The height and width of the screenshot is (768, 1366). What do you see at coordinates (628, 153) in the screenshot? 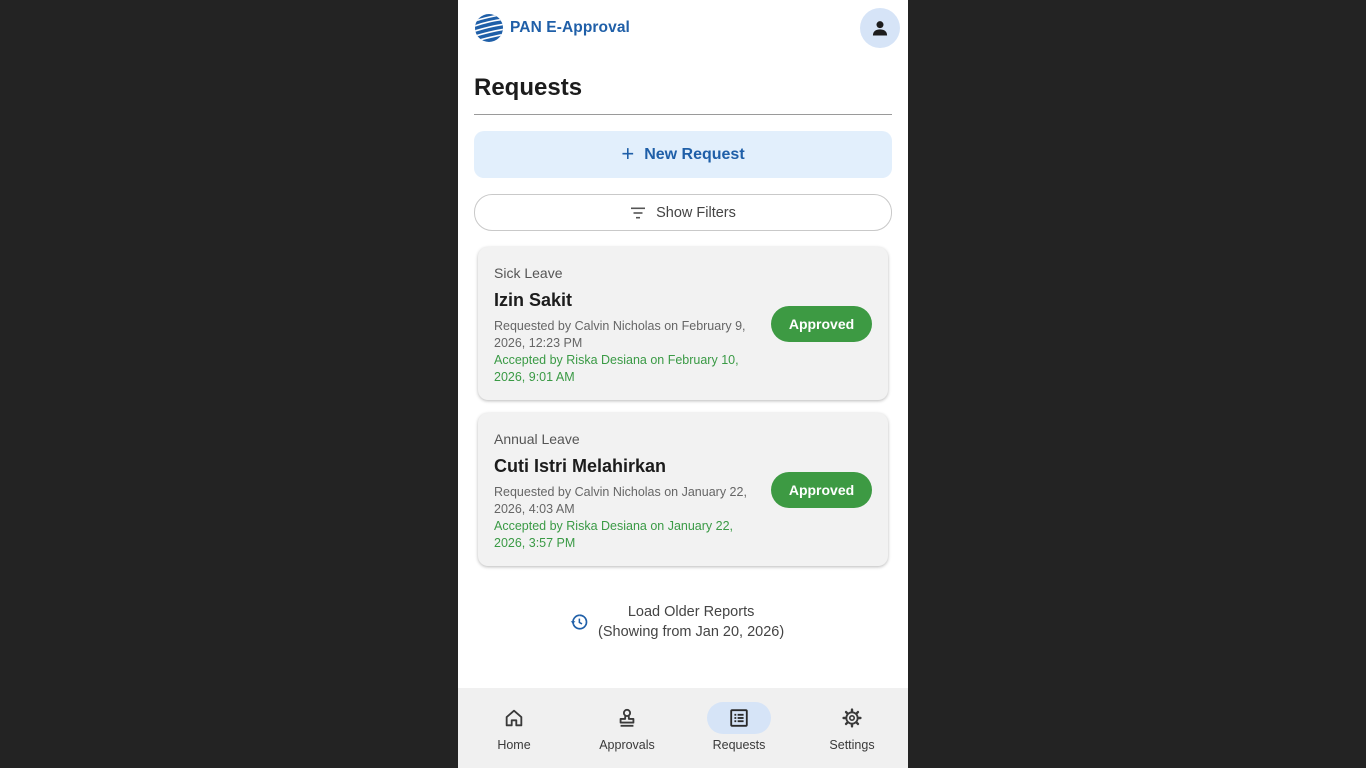
I see `plus-icon: +` at bounding box center [628, 153].